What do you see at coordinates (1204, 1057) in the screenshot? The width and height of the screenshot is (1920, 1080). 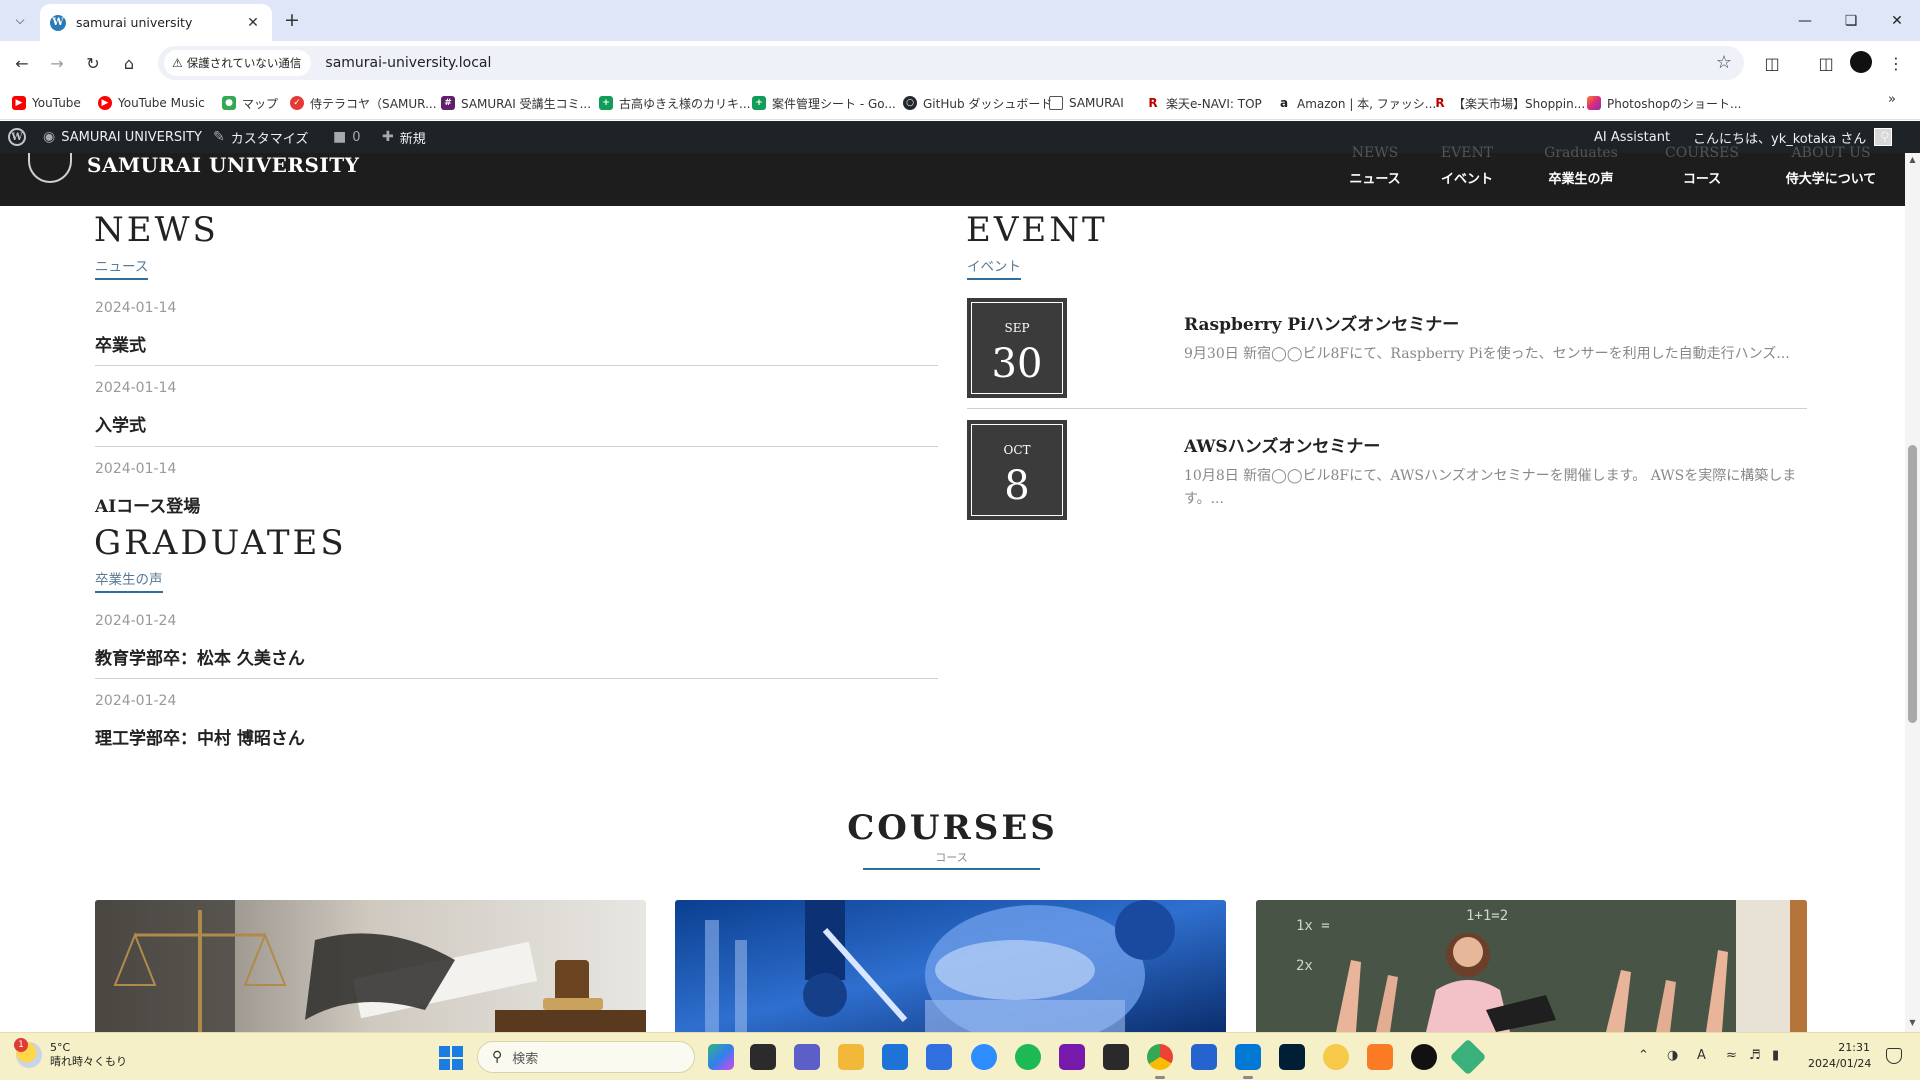 I see `todo-icon` at bounding box center [1204, 1057].